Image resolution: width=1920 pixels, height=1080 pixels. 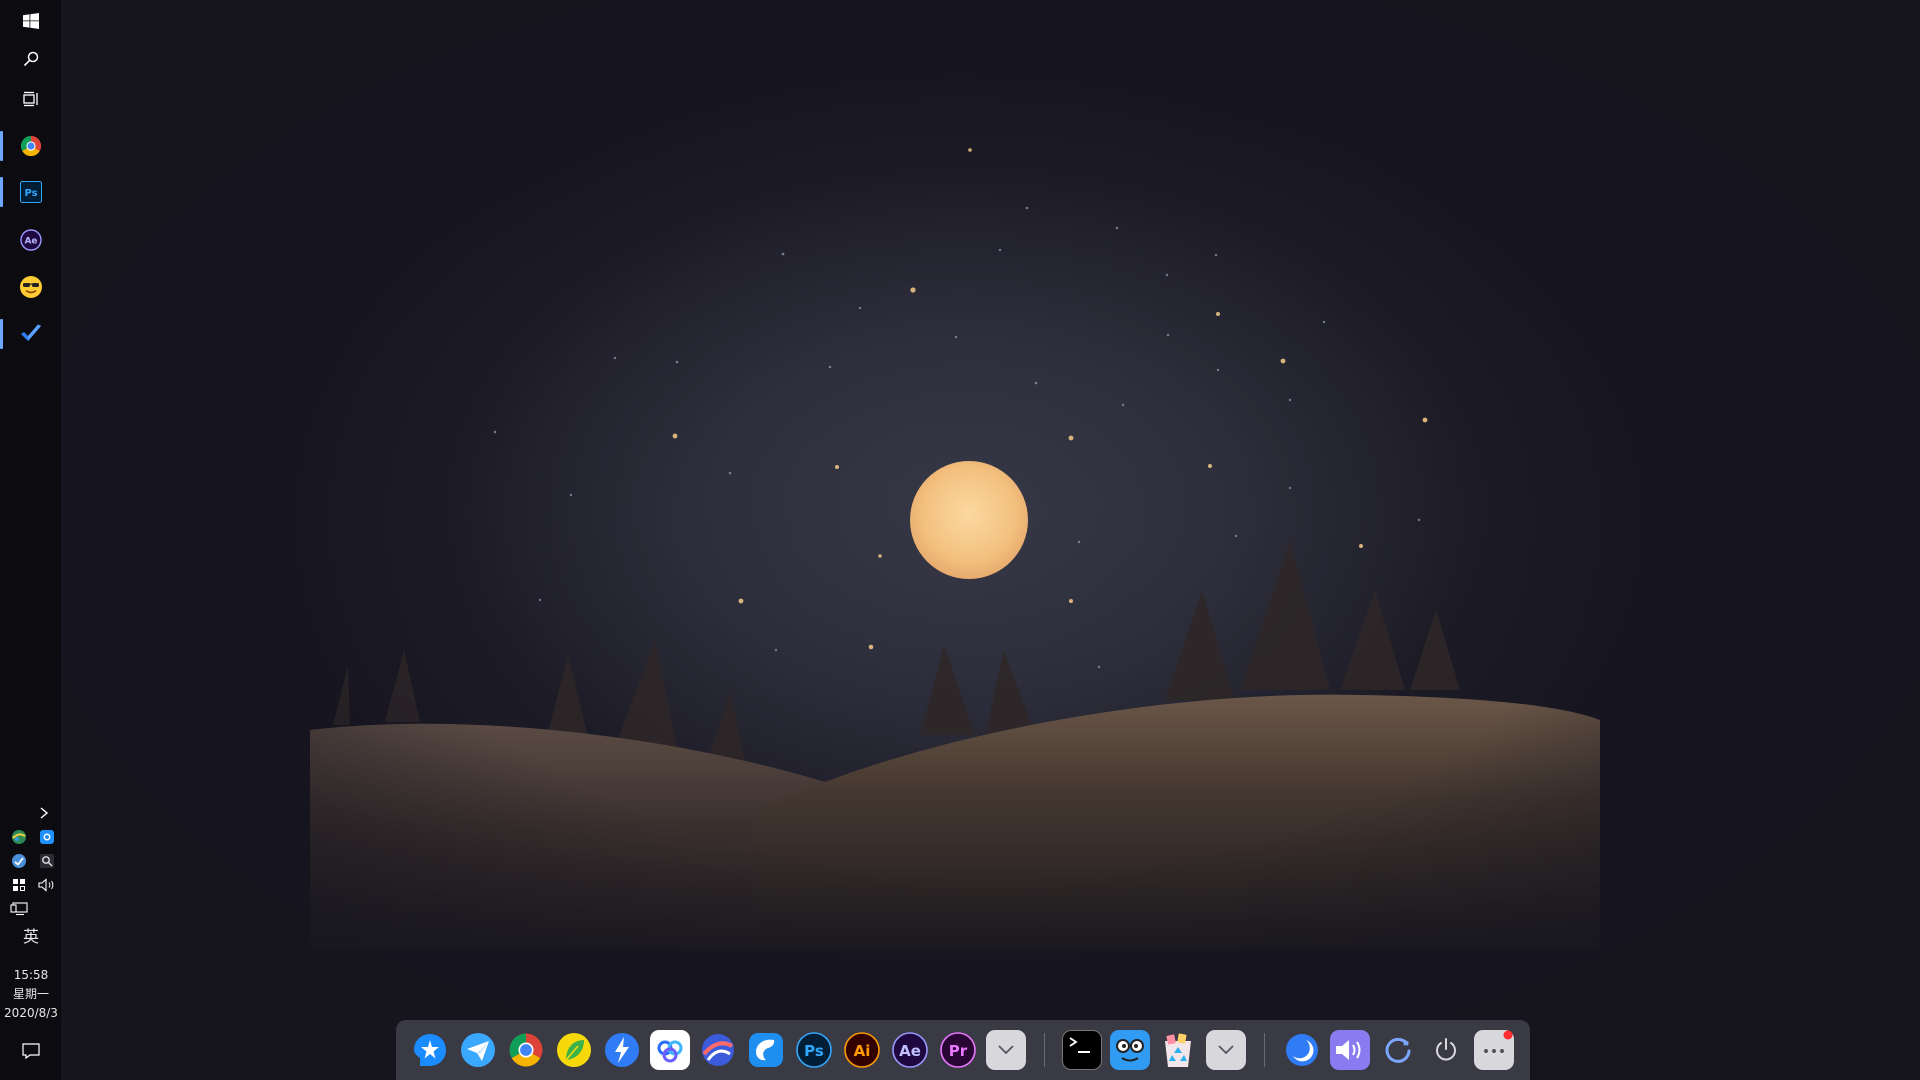 I want to click on checkmark-icon, so click(x=31, y=332).